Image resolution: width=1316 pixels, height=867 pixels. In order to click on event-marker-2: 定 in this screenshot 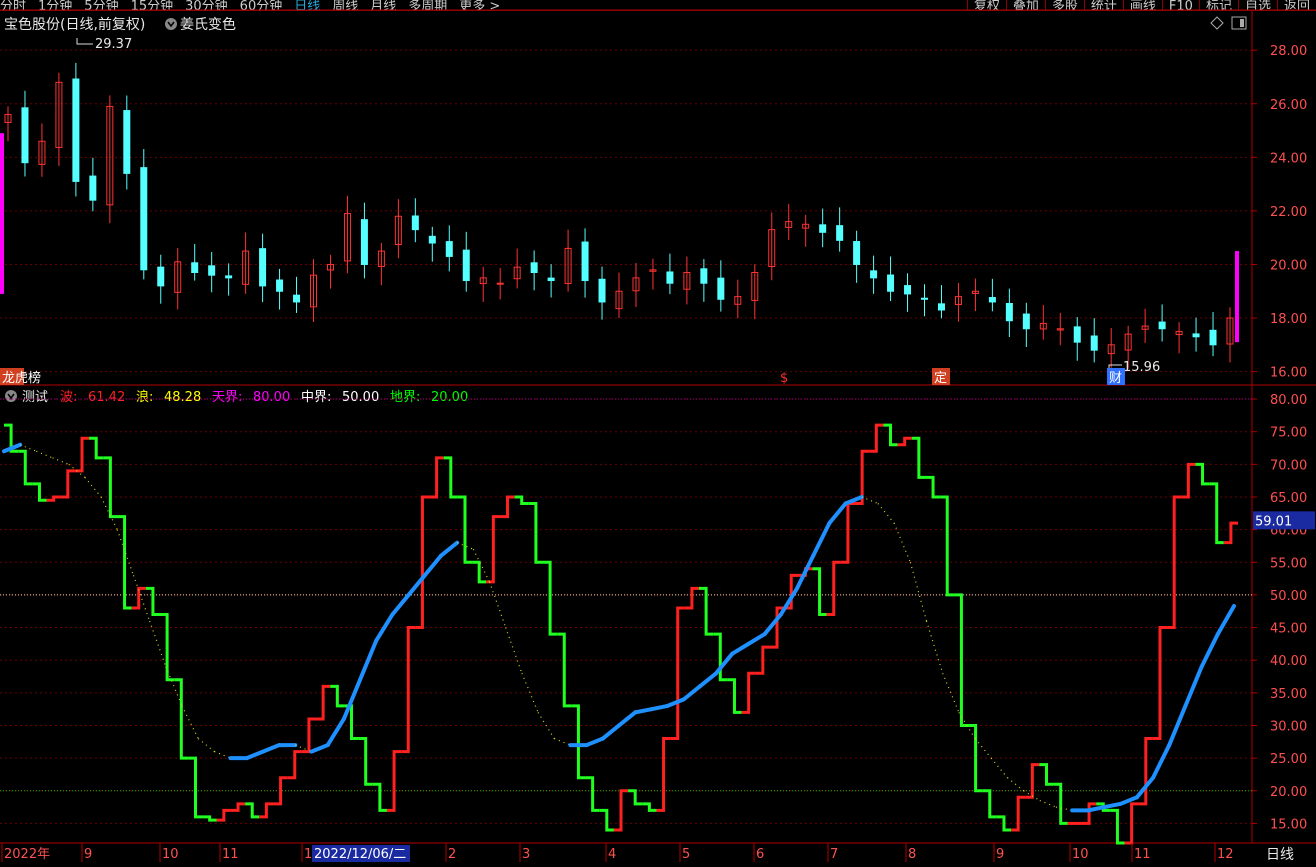, I will do `click(940, 378)`.